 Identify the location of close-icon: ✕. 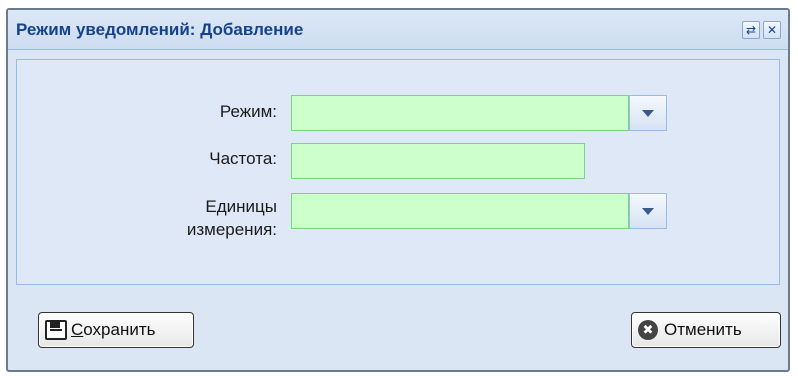
(772, 30).